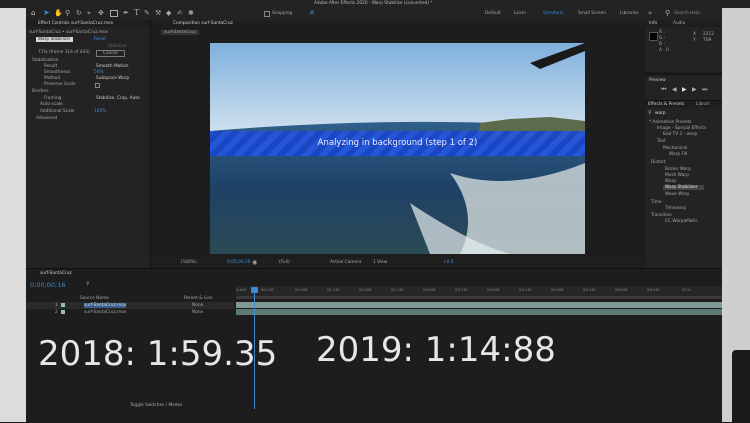 The image size is (750, 423). Describe the element at coordinates (114, 13) in the screenshot. I see `rectangle-tool-icon` at that location.